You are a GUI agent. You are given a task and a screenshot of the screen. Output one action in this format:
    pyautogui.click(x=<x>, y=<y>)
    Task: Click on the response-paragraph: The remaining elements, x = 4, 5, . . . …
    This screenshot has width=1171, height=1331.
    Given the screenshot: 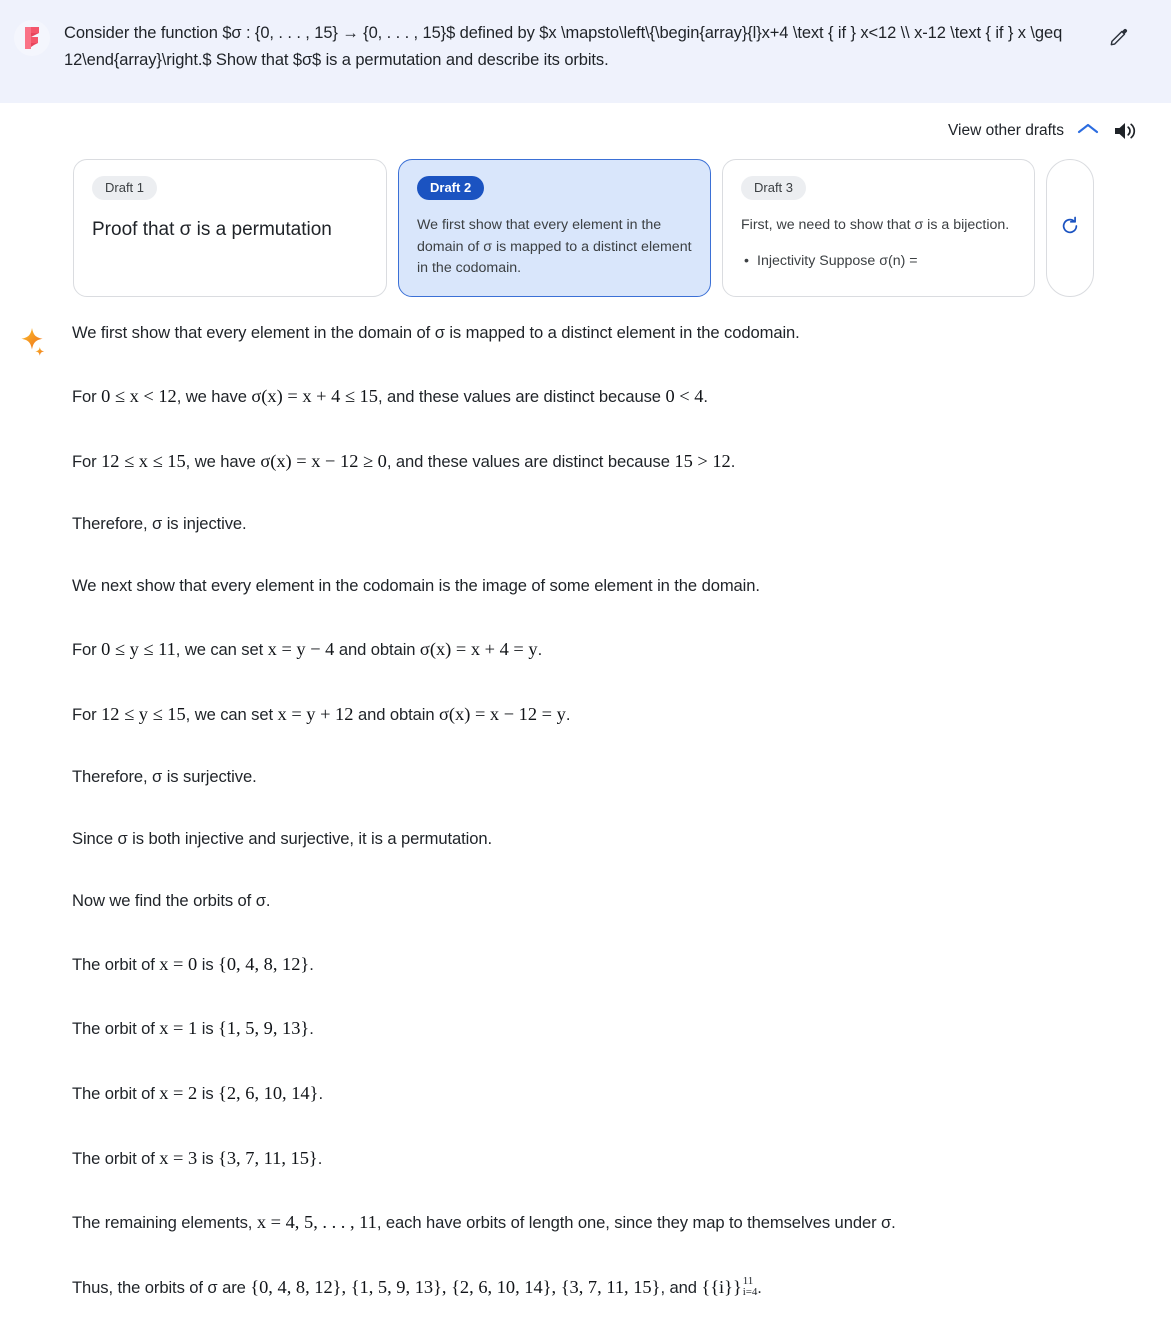 What is the action you would take?
    pyautogui.click(x=609, y=1223)
    